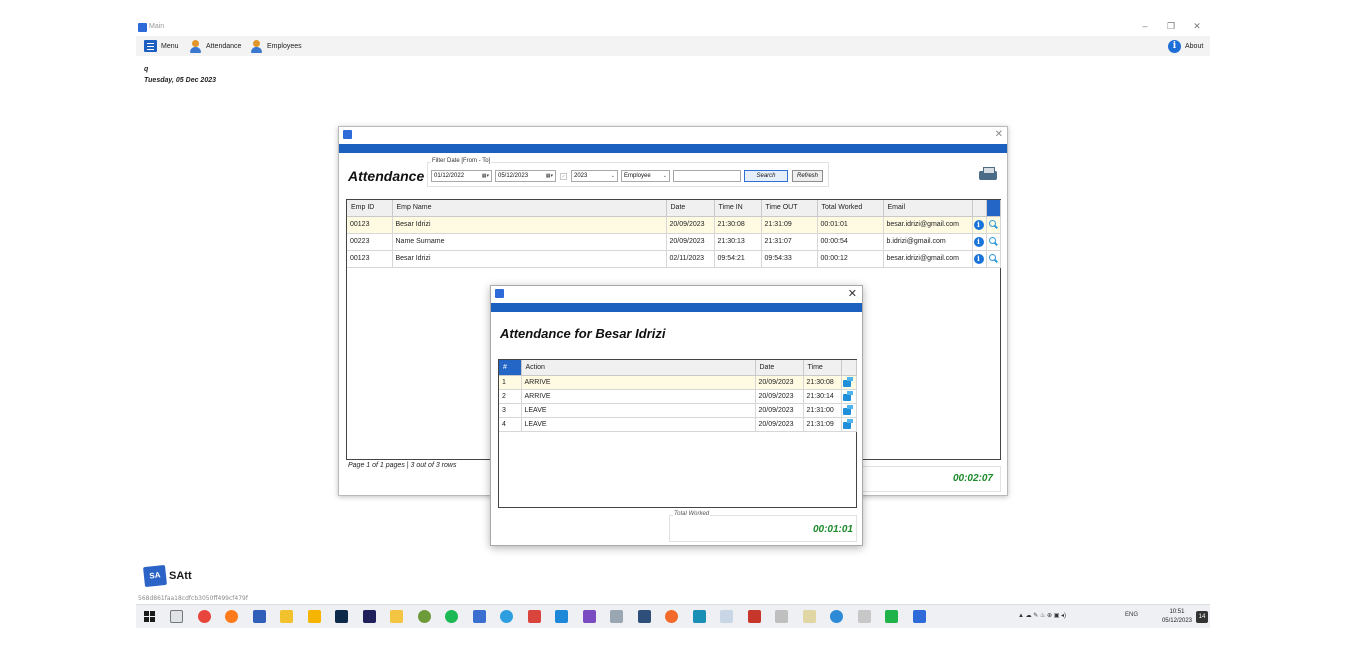 The image size is (1346, 645). I want to click on app-store-icon, so click(506, 616).